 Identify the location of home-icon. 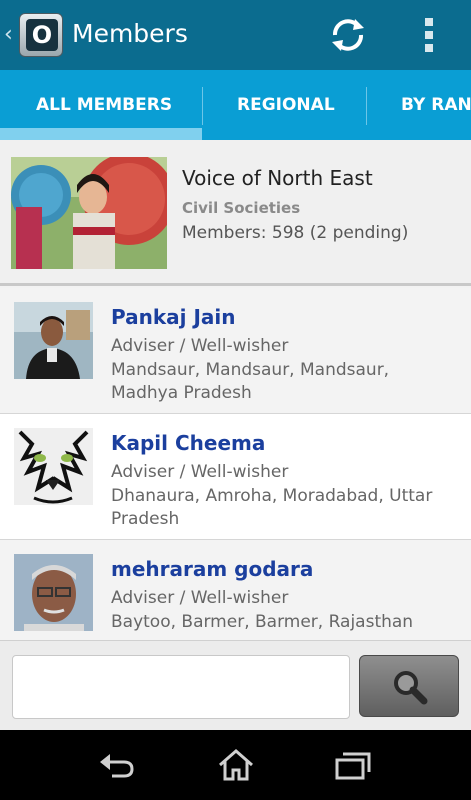
(236, 765).